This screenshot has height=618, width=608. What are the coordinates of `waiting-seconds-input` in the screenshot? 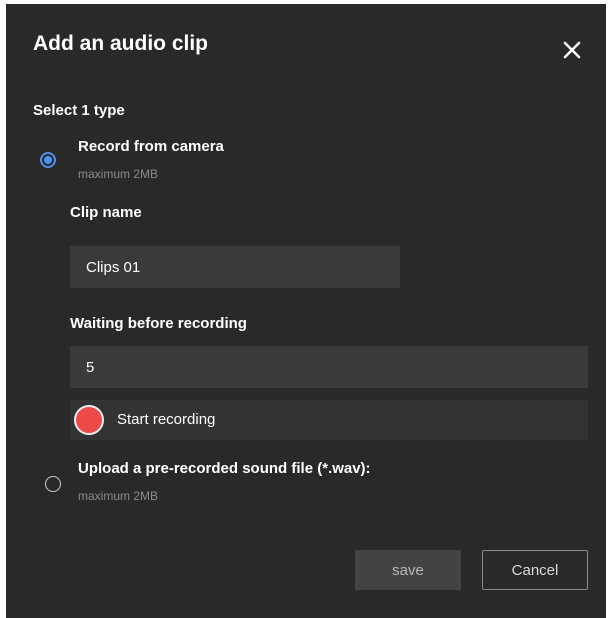 It's located at (329, 367).